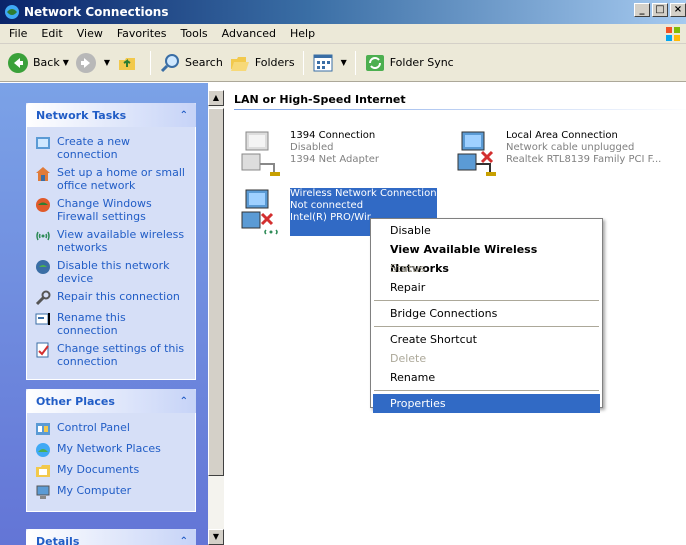 Image resolution: width=686 pixels, height=545 pixels. What do you see at coordinates (66, 62) in the screenshot?
I see `back-dropdown-icon: ▼` at bounding box center [66, 62].